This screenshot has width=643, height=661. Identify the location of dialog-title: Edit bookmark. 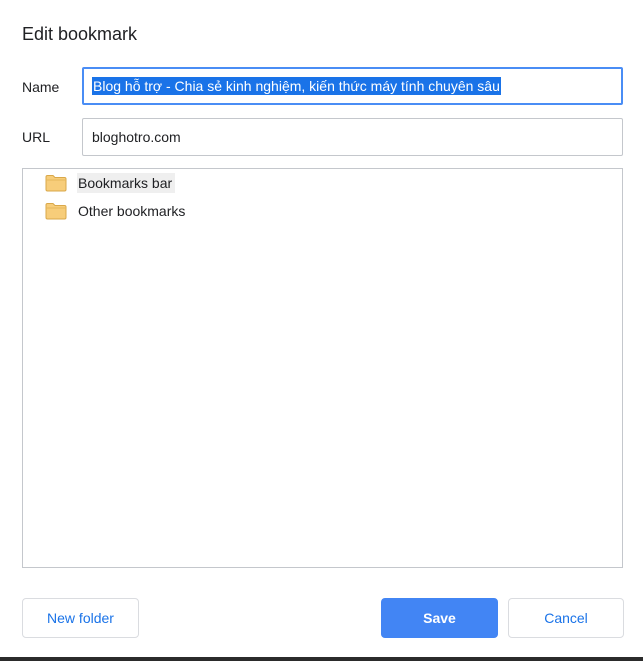
(80, 34).